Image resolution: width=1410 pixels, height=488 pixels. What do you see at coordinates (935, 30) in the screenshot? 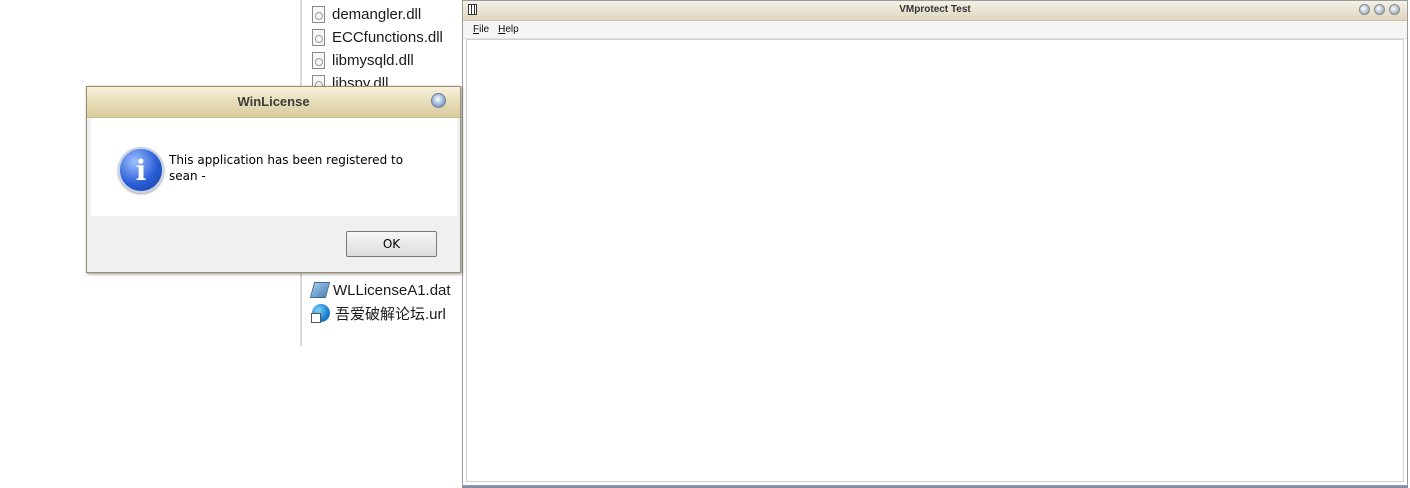
I see `menu-bar: File Help` at bounding box center [935, 30].